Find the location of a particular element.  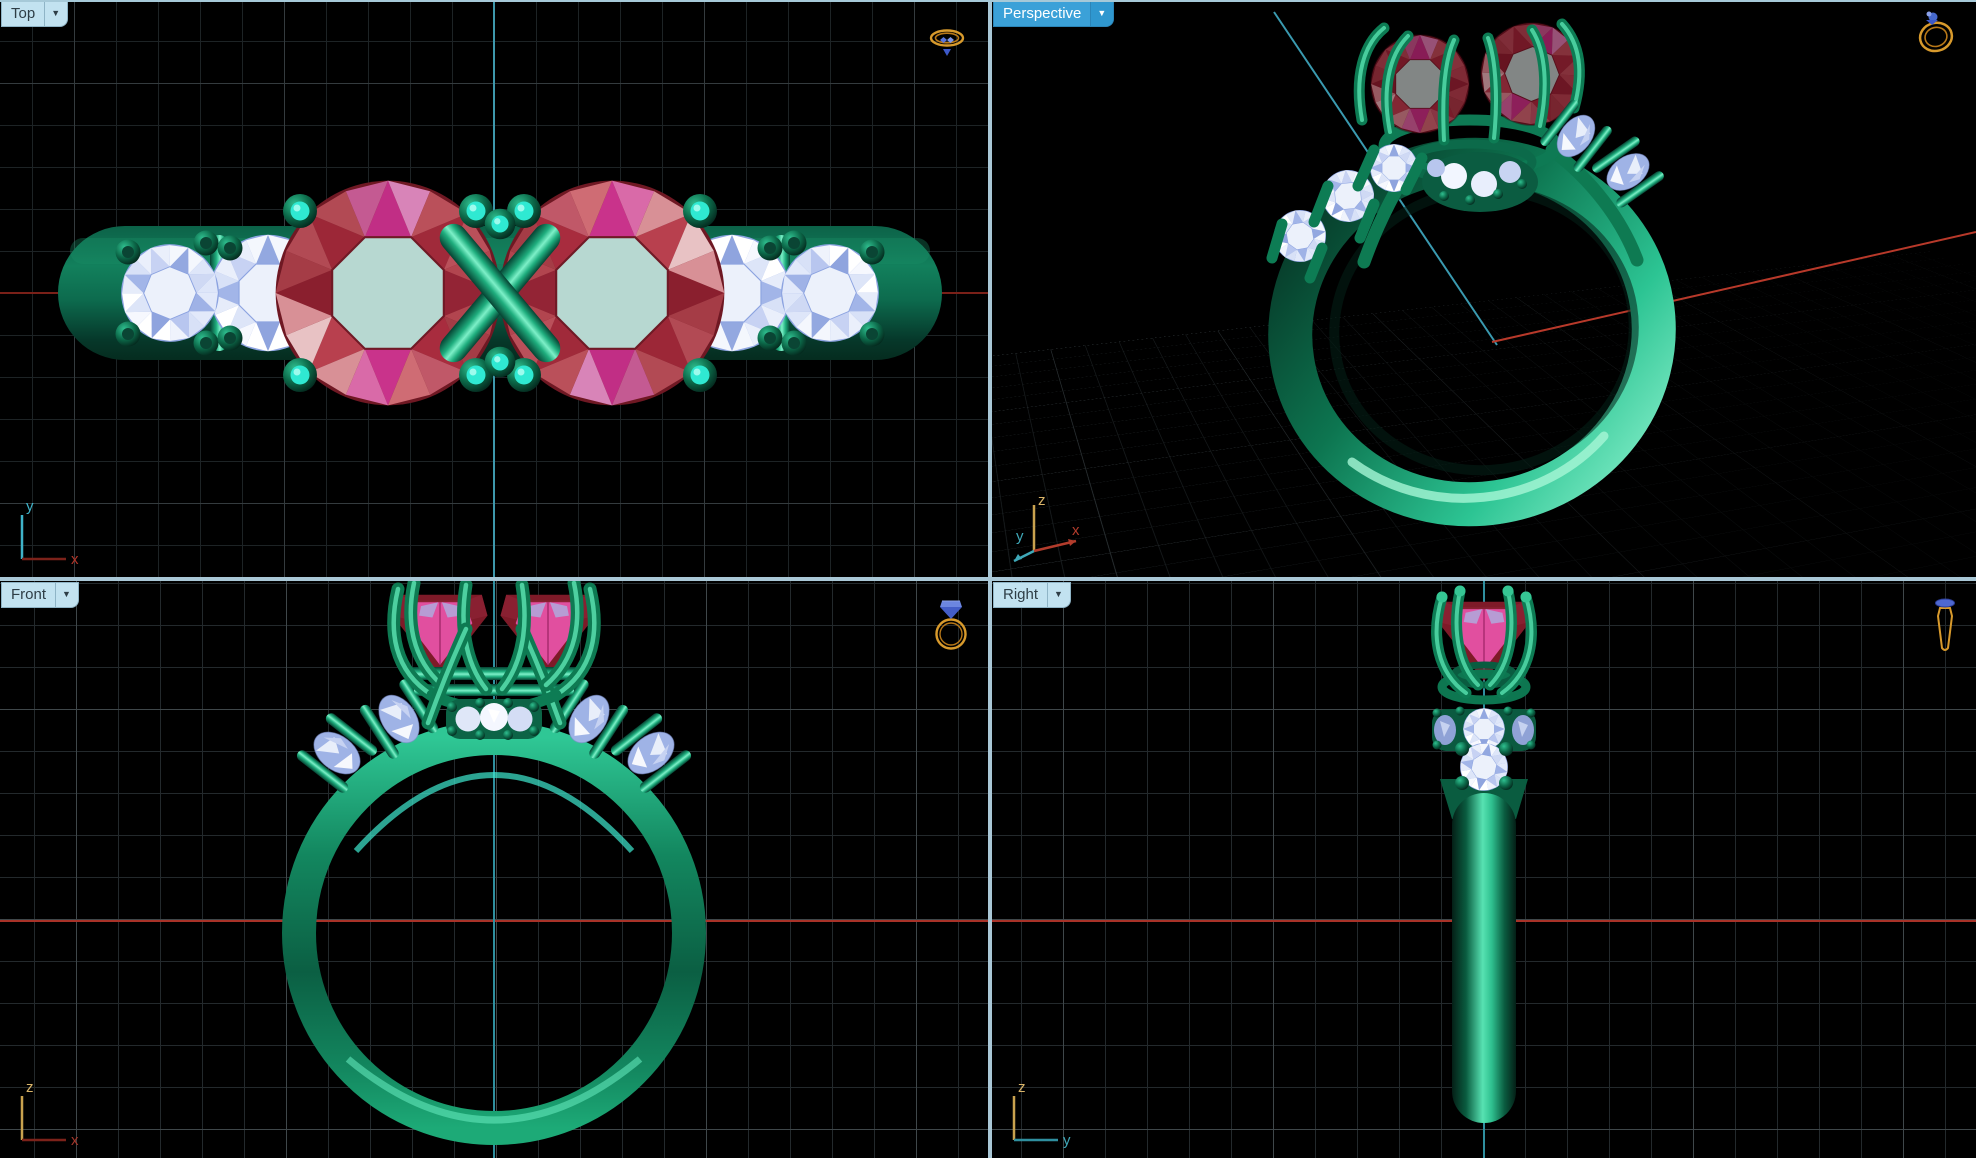

viewport-tab-label: Perspective is located at coordinates (1042, 14).